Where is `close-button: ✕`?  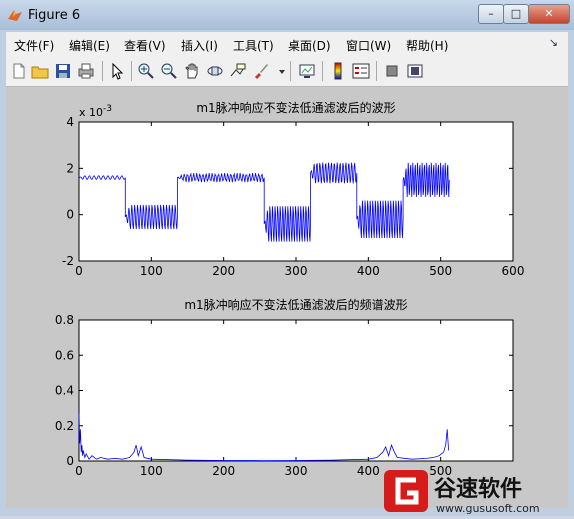
close-button: ✕ is located at coordinates (549, 14).